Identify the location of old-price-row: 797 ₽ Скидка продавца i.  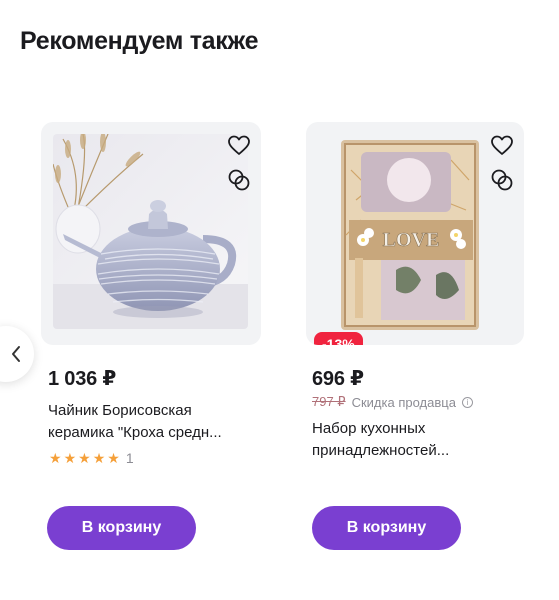
(392, 402).